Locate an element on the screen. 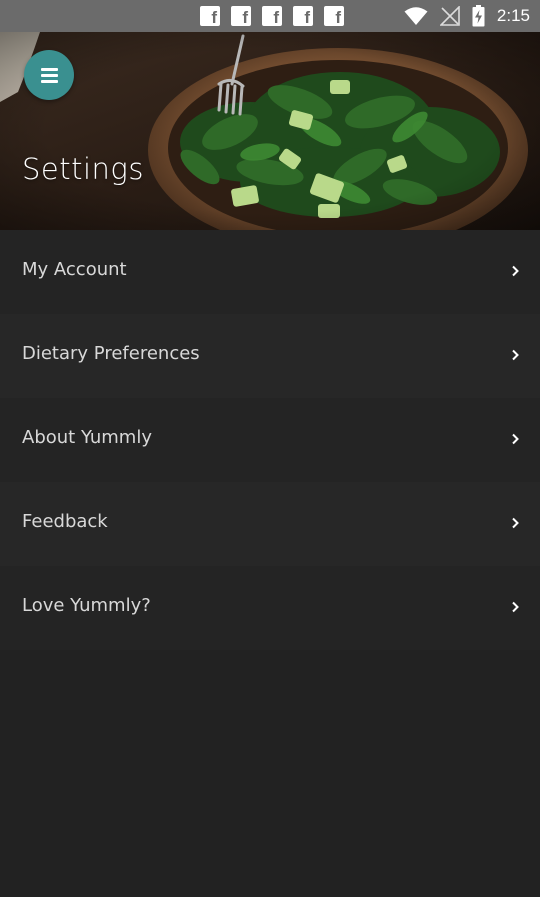  page-title: Settings is located at coordinates (83, 169).